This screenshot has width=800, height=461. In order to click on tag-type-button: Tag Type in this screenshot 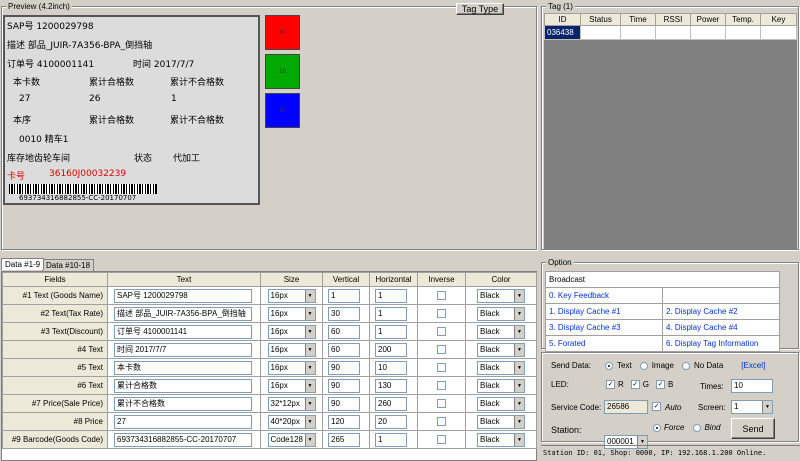, I will do `click(480, 9)`.